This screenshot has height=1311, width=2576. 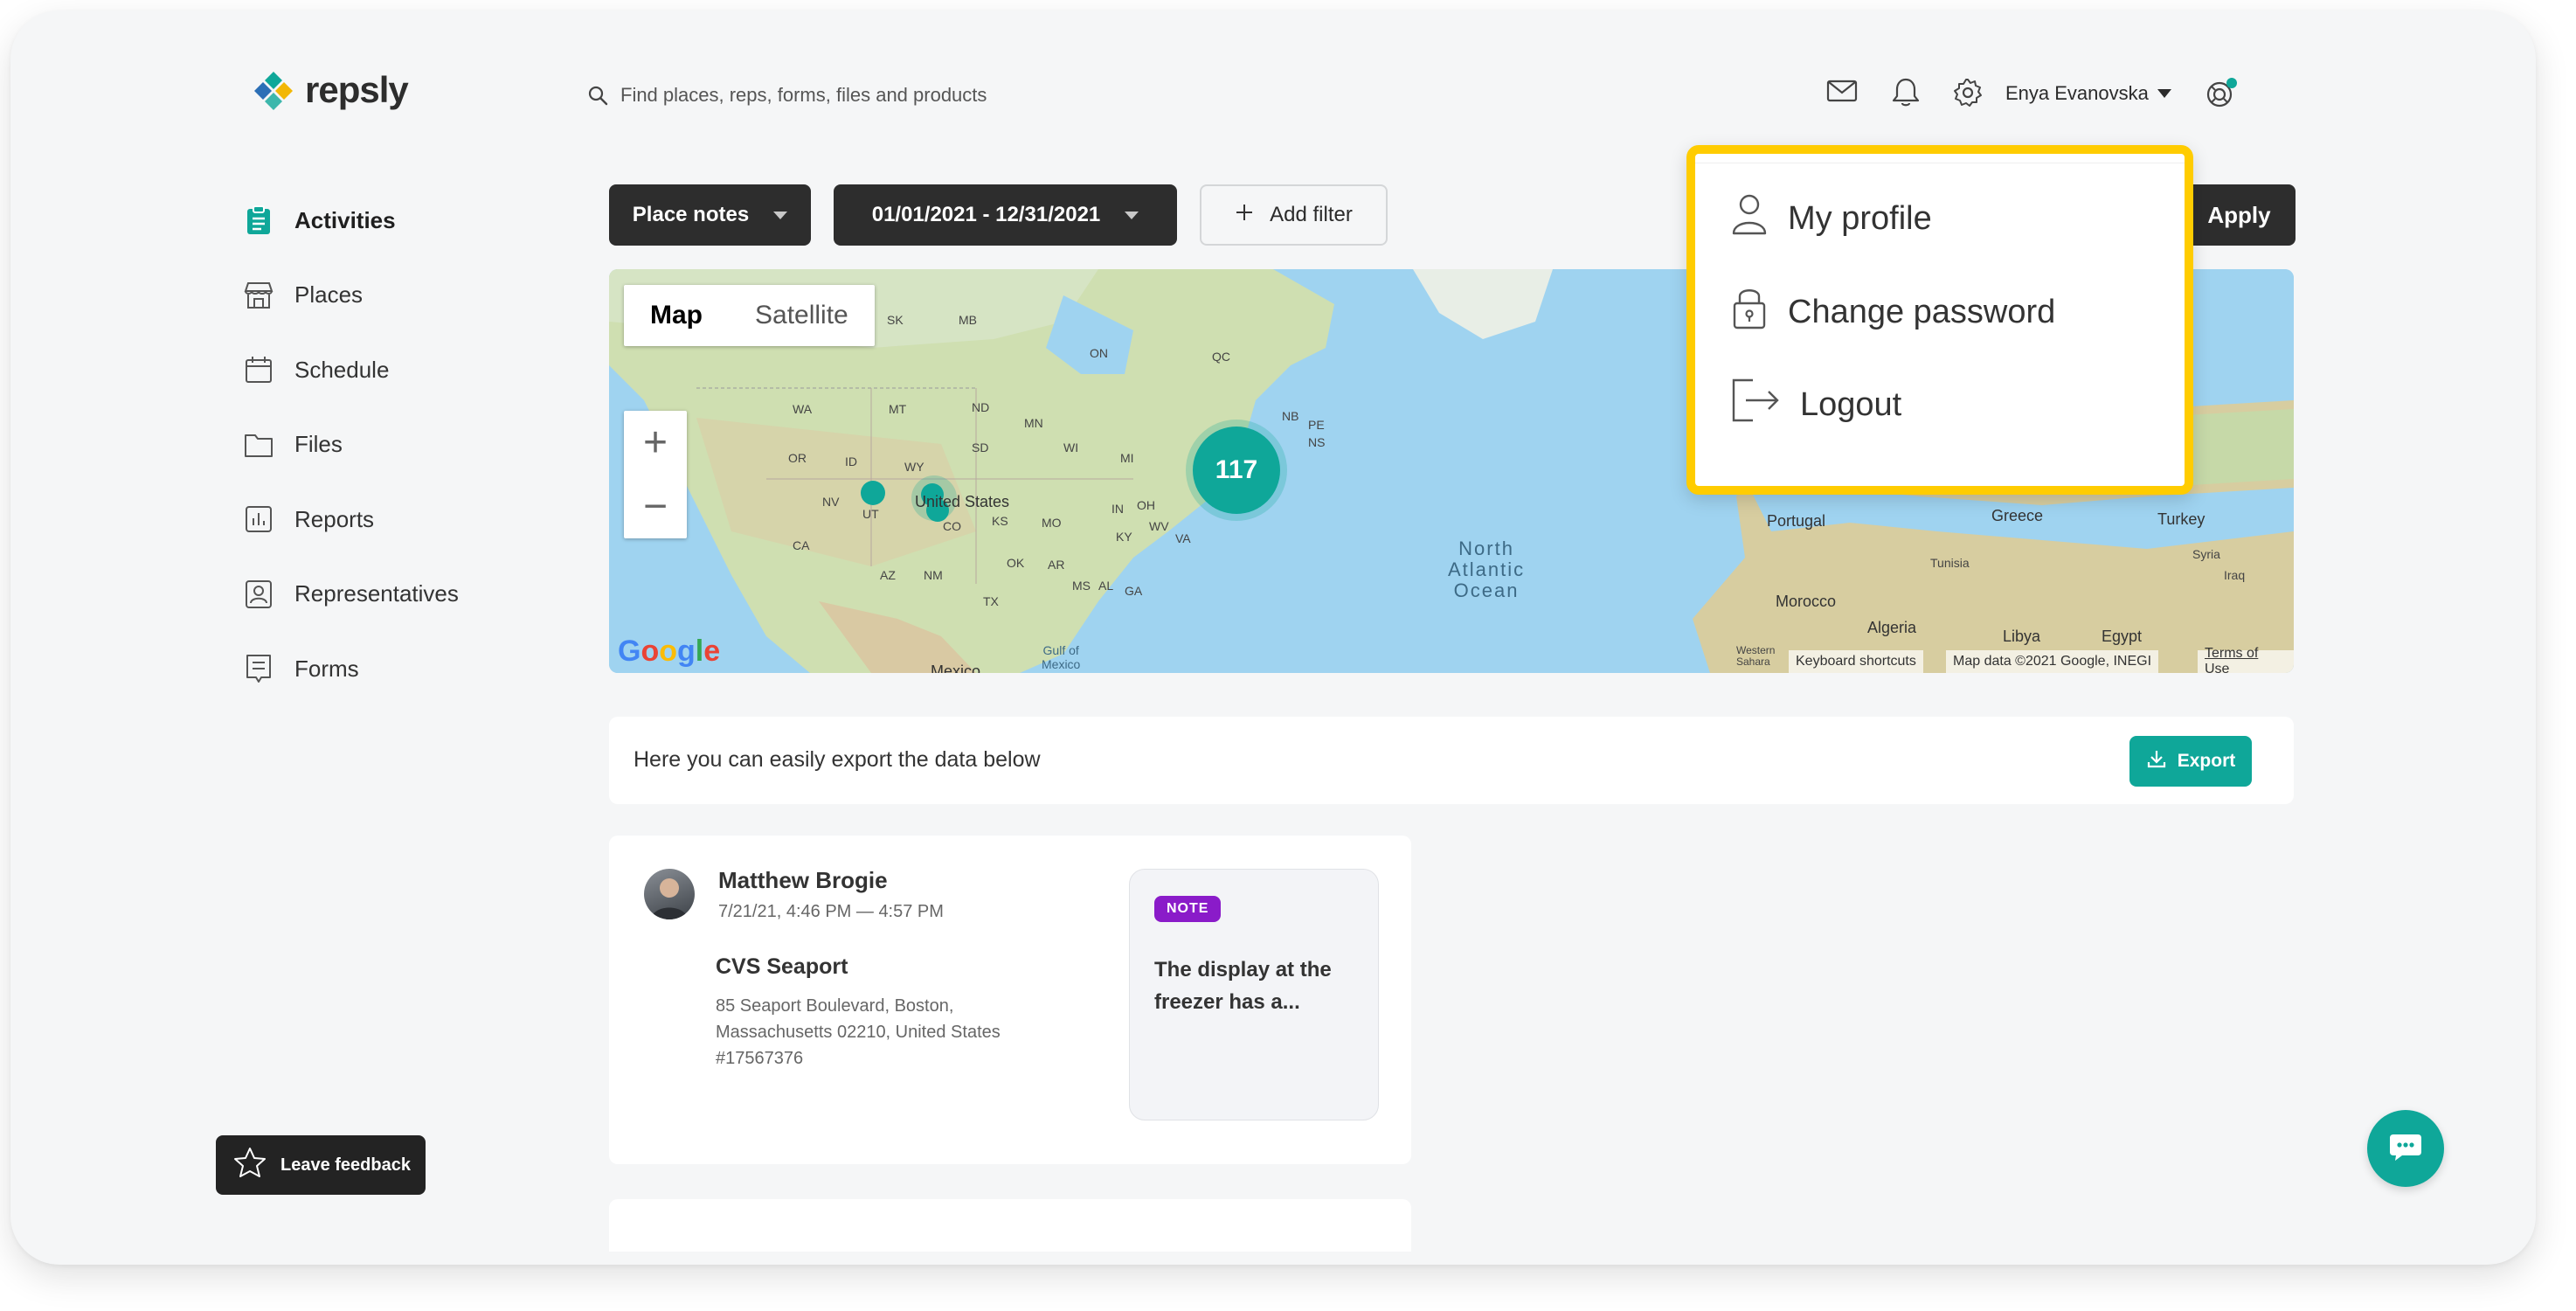 I want to click on map-label-tunisia: Tunisia, so click(x=1950, y=563).